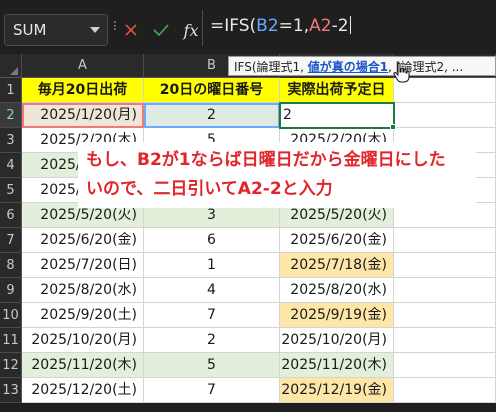 This screenshot has height=412, width=496. Describe the element at coordinates (83, 115) in the screenshot. I see `reference-highlight-a2` at that location.